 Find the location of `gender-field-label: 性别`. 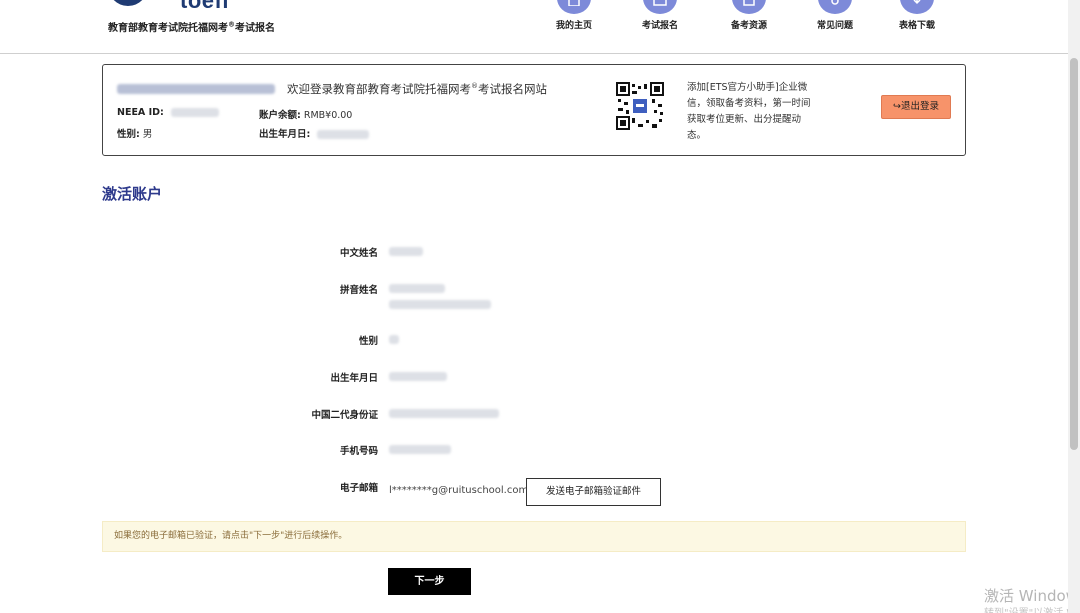

gender-field-label: 性别 is located at coordinates (368, 341).